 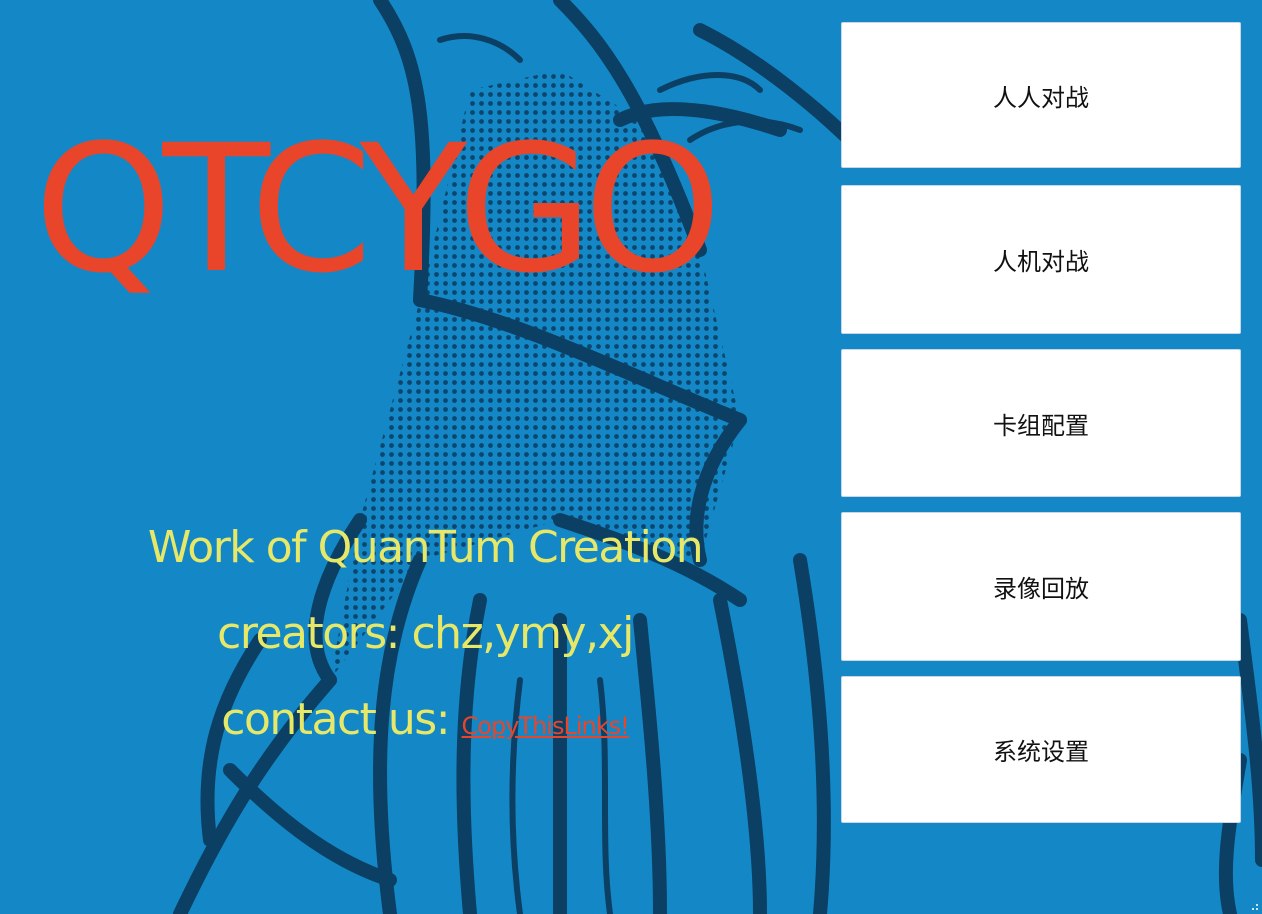 What do you see at coordinates (425, 633) in the screenshot?
I see `credits-creators-line: creators: chz,ymy,xj` at bounding box center [425, 633].